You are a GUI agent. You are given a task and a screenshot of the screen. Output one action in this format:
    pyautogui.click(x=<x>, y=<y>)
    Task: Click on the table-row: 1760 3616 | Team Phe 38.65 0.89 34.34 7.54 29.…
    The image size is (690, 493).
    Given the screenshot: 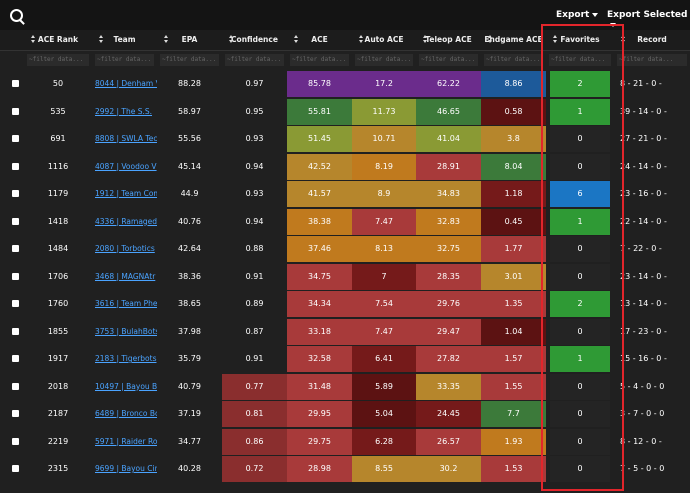 What is the action you would take?
    pyautogui.click(x=345, y=304)
    